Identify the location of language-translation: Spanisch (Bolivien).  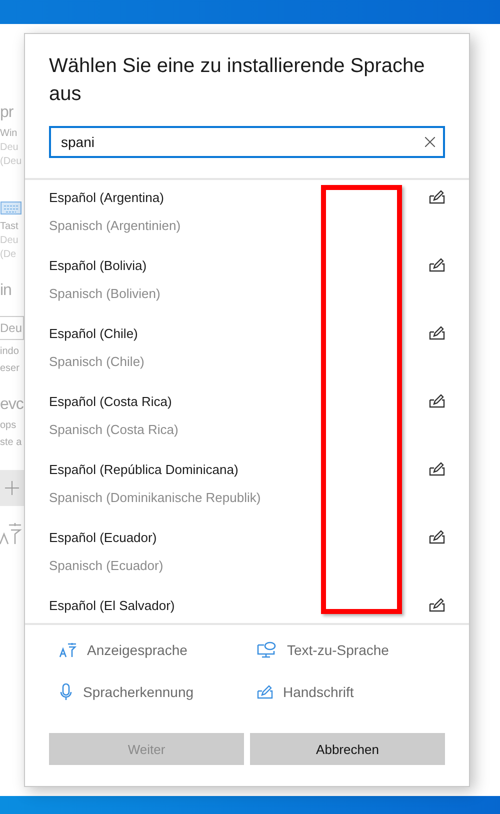
(104, 294).